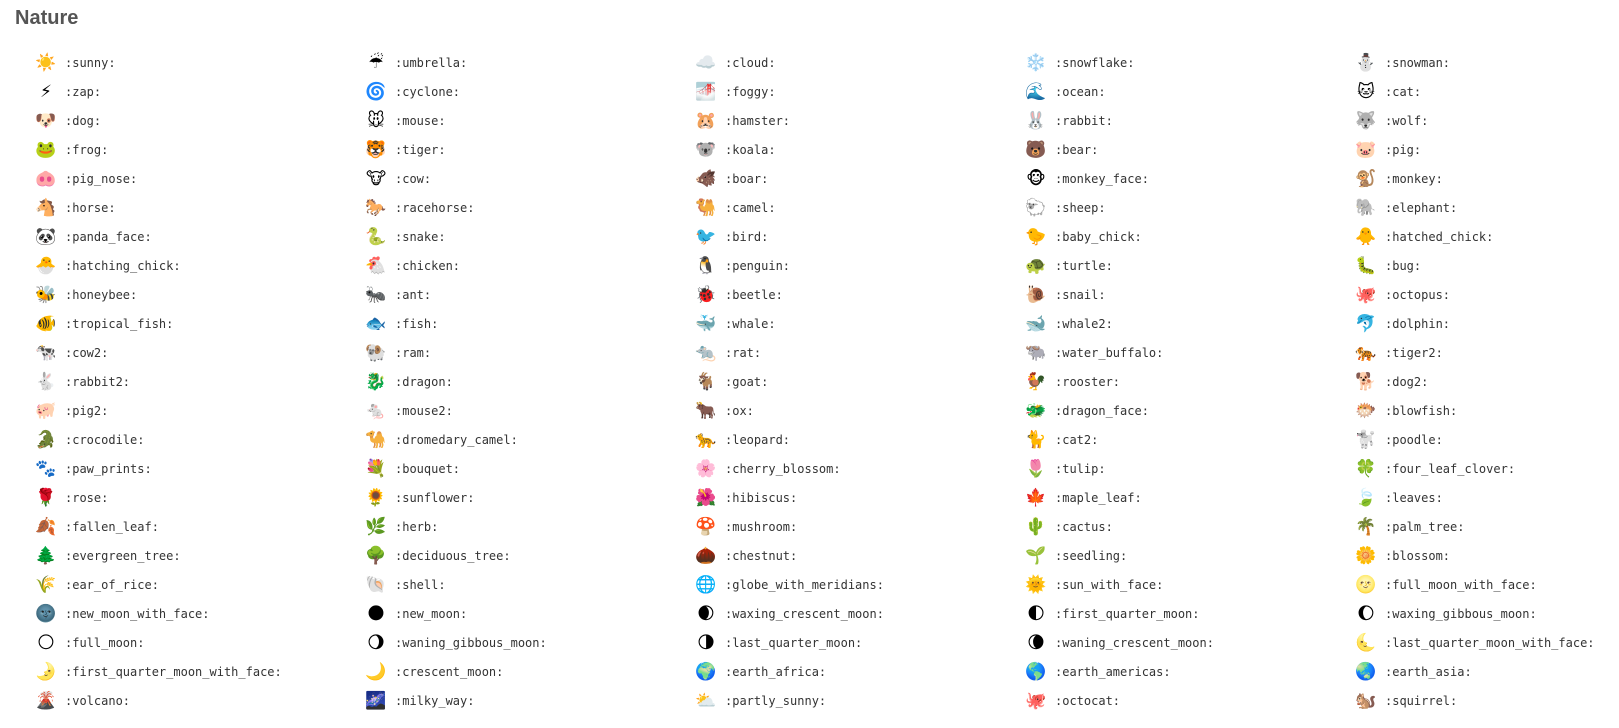  What do you see at coordinates (706, 381) in the screenshot?
I see `goat-icon: 🐐` at bounding box center [706, 381].